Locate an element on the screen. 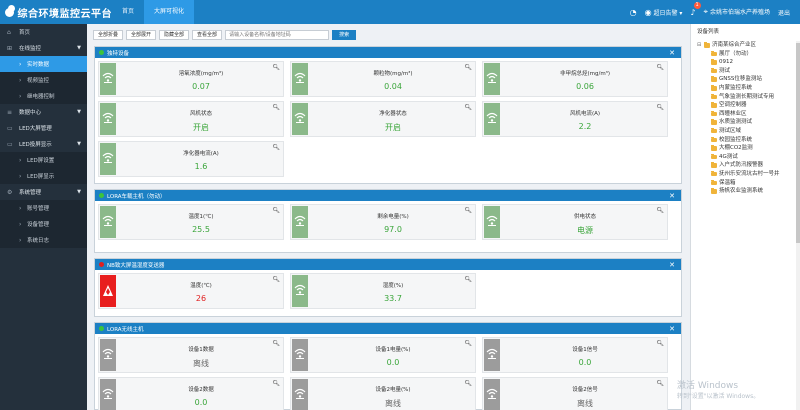 The height and width of the screenshot is (410, 800). screen-icon: ▭ is located at coordinates (10, 144).